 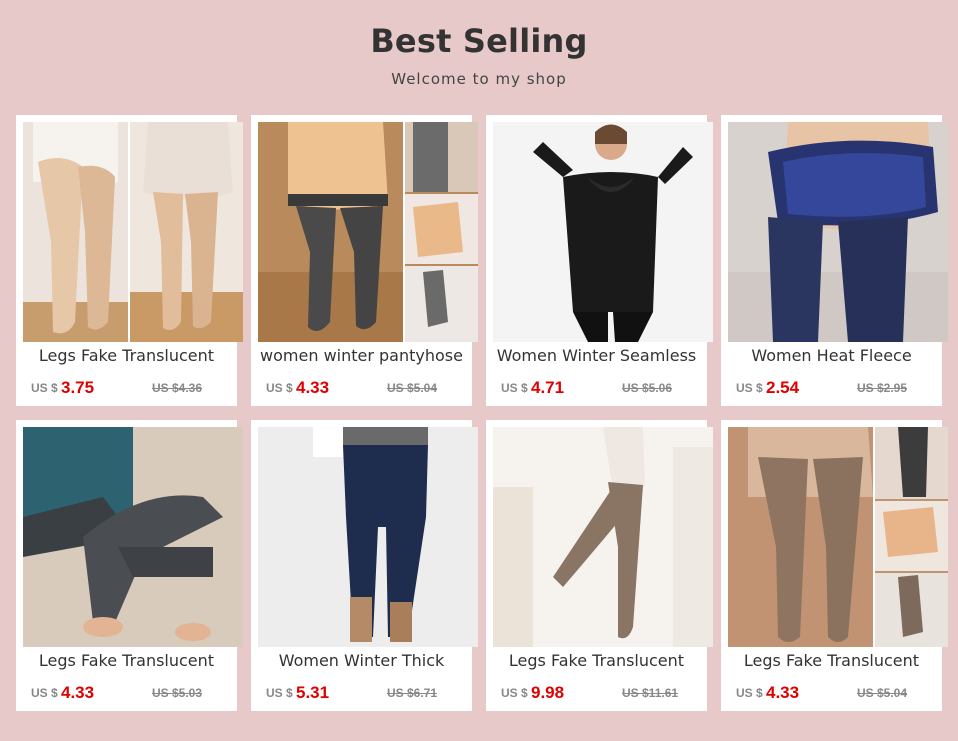 I want to click on product-card: Legs Fake Translucent US $ 3.75 US $4.36, so click(x=129, y=260).